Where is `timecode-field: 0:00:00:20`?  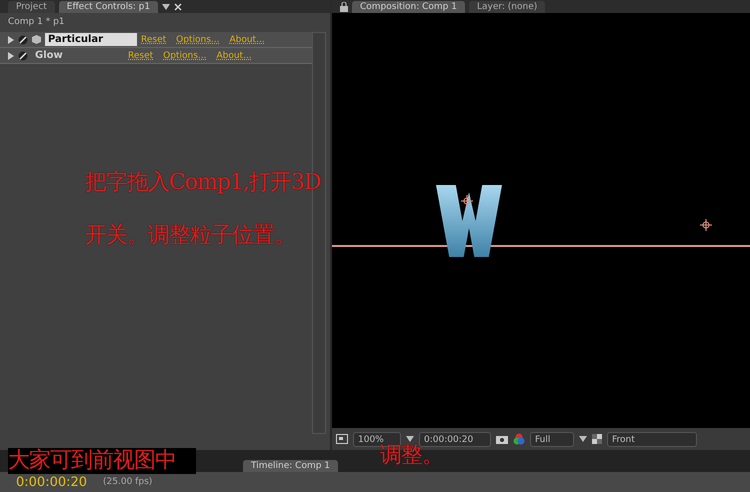 timecode-field: 0:00:00:20 is located at coordinates (455, 439).